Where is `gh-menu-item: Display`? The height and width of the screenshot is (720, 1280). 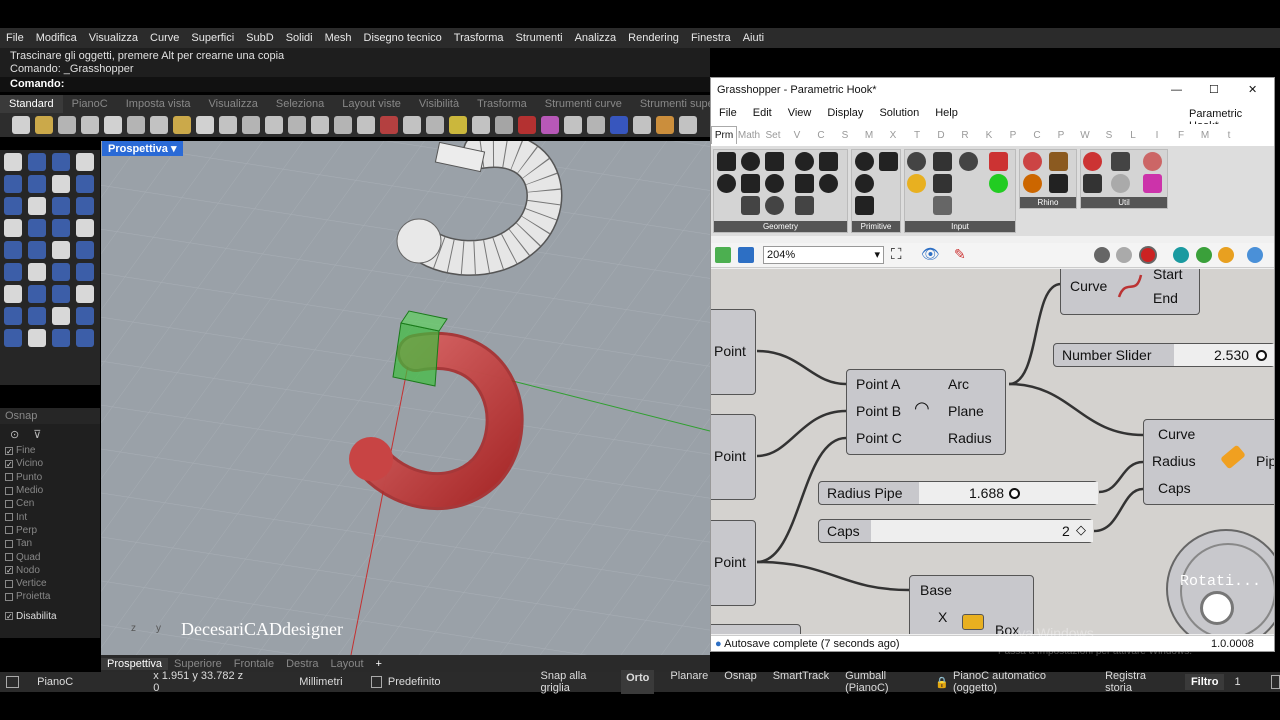 gh-menu-item: Display is located at coordinates (845, 113).